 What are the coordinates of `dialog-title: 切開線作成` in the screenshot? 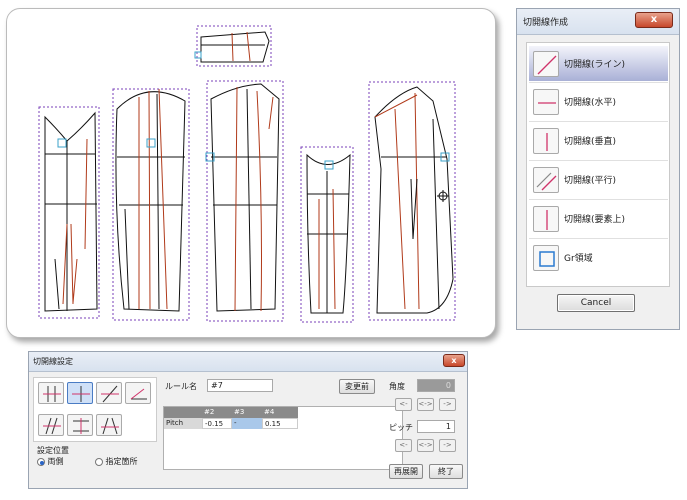 It's located at (546, 23).